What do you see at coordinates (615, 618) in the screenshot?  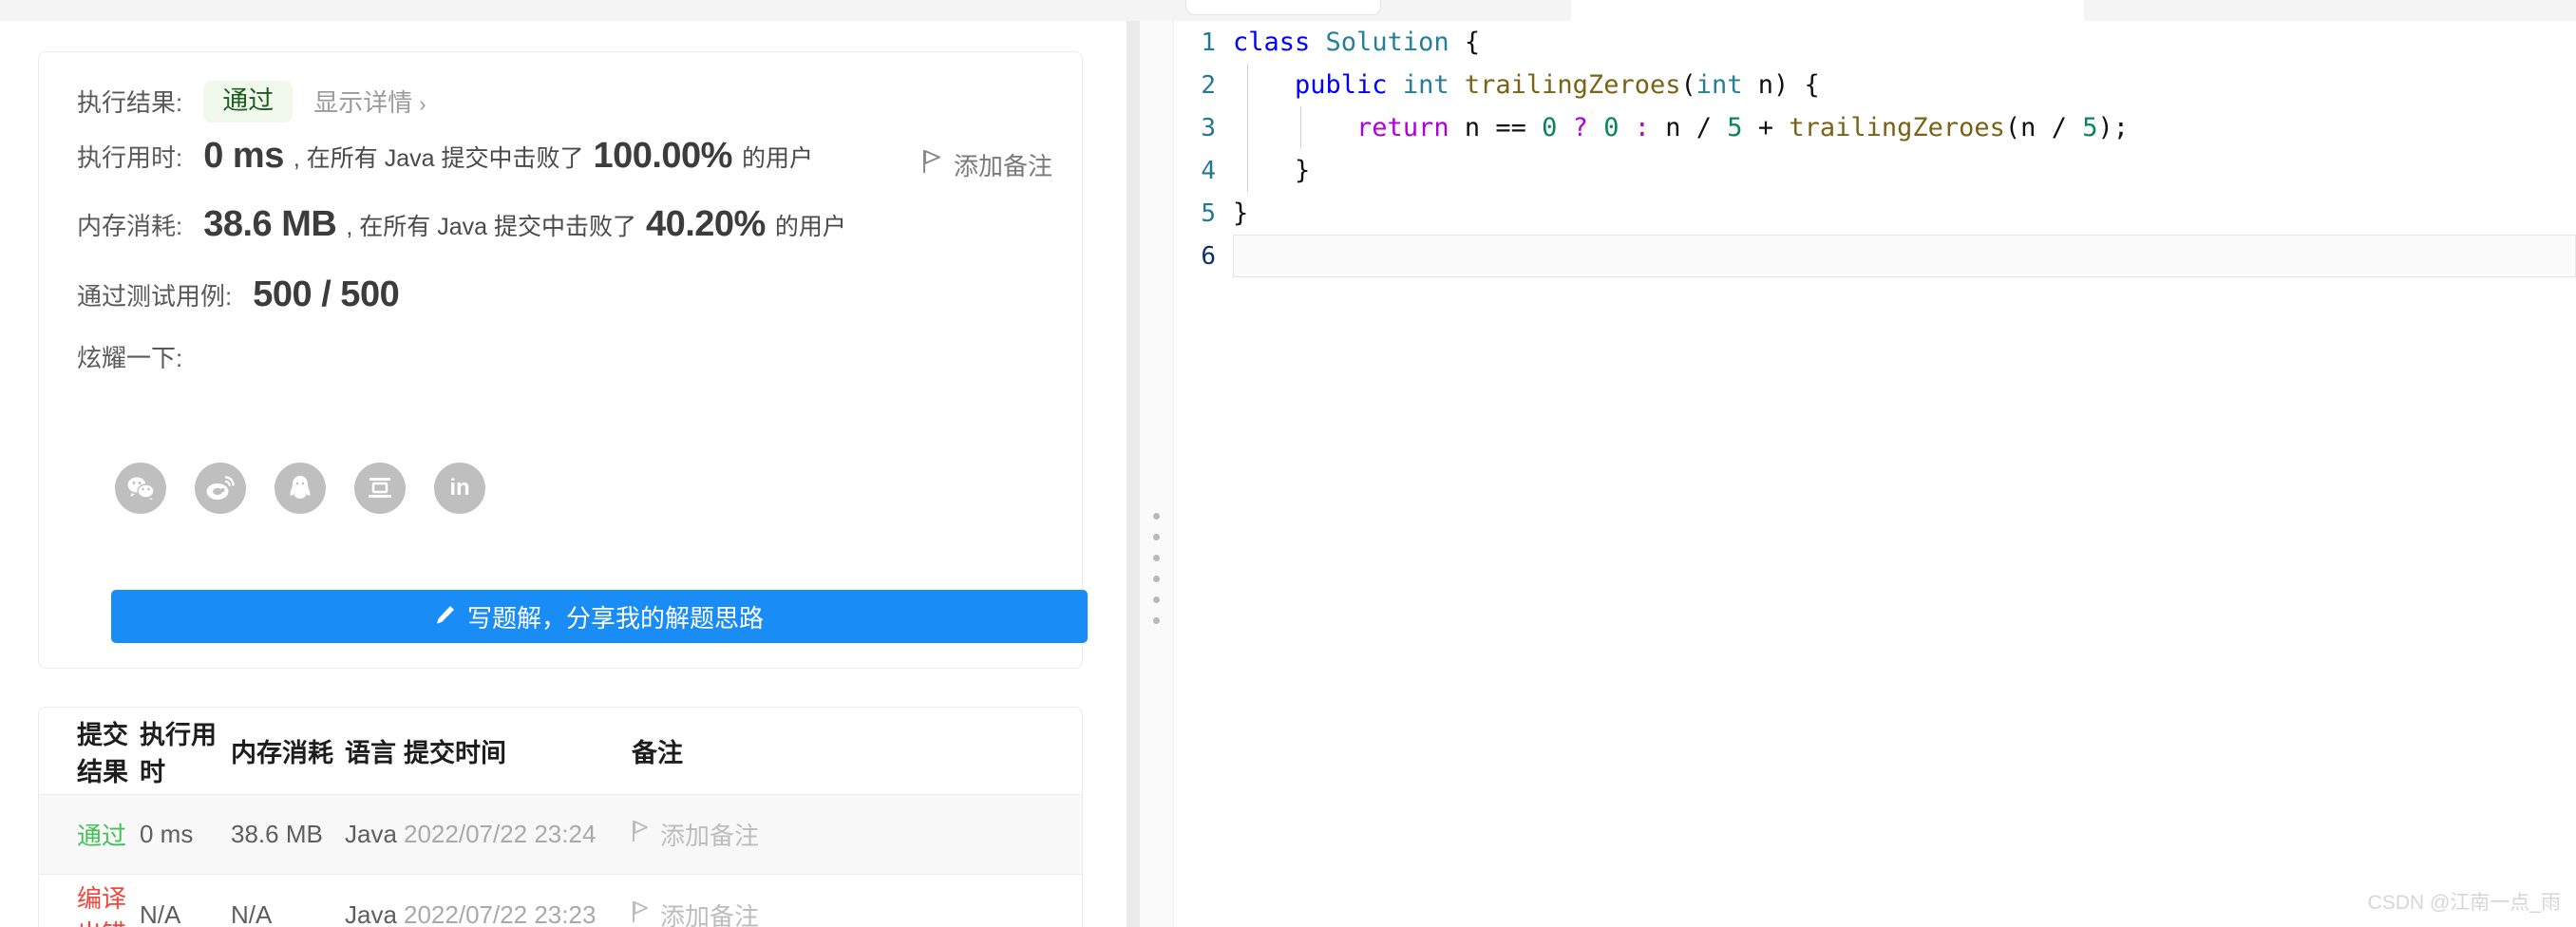 I see `write-solution-label: 写题解，分享我的解题思路` at bounding box center [615, 618].